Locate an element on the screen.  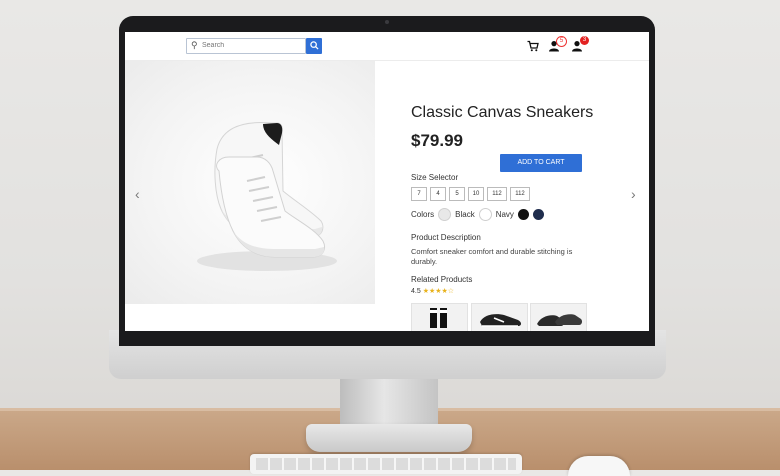
color-name: Black is located at coordinates (465, 214).